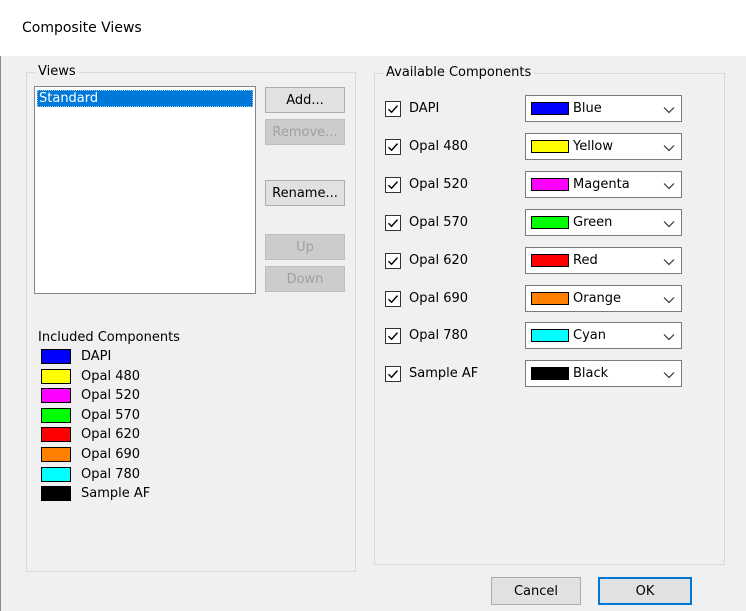 The height and width of the screenshot is (611, 746). I want to click on color-dropdown-value: Red, so click(585, 260).